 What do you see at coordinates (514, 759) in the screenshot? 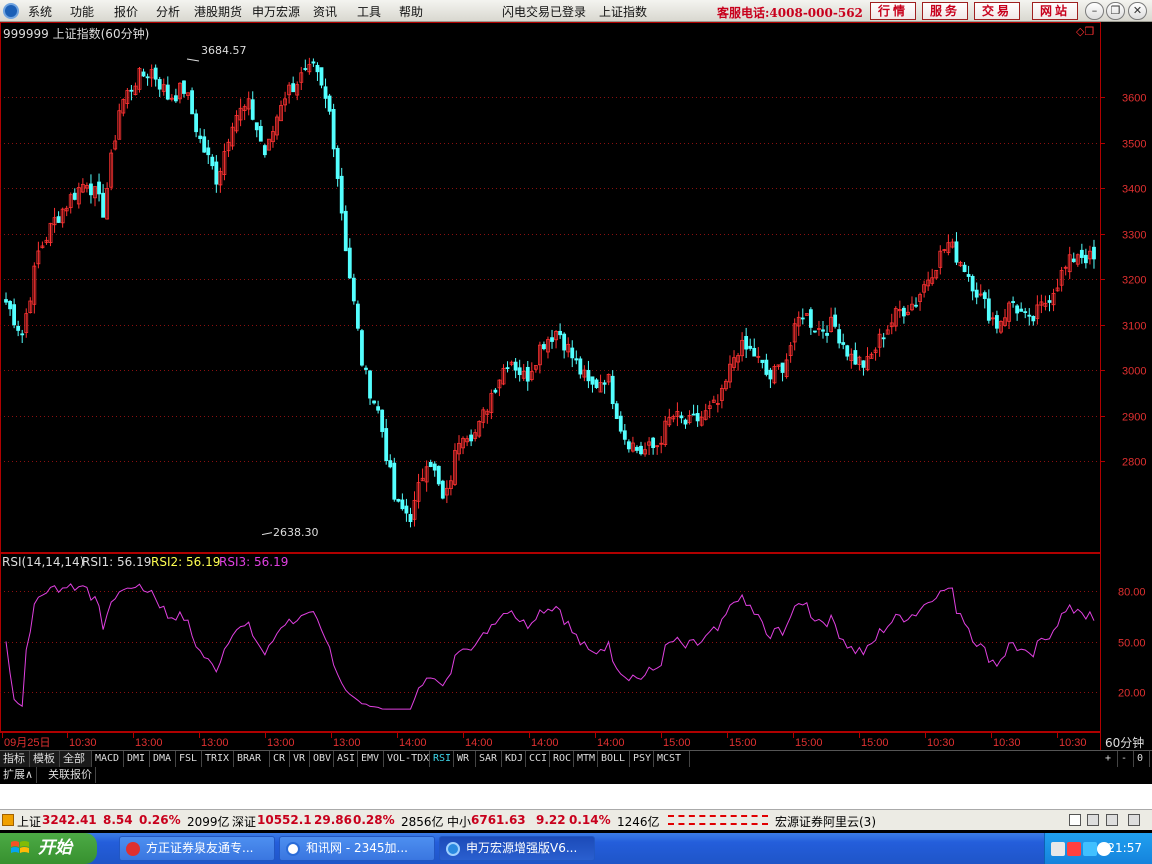
I see `indicator-tab-kdj: KDJ` at bounding box center [514, 759].